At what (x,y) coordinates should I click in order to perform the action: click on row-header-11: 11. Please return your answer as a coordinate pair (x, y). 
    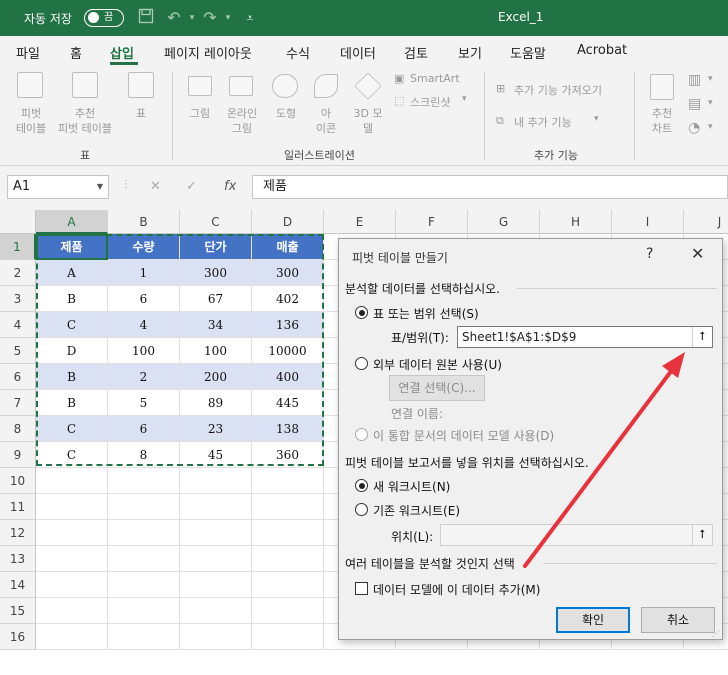
    Looking at the image, I should click on (18, 507).